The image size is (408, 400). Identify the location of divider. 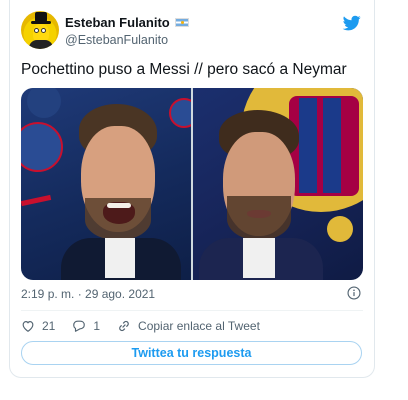
(192, 310).